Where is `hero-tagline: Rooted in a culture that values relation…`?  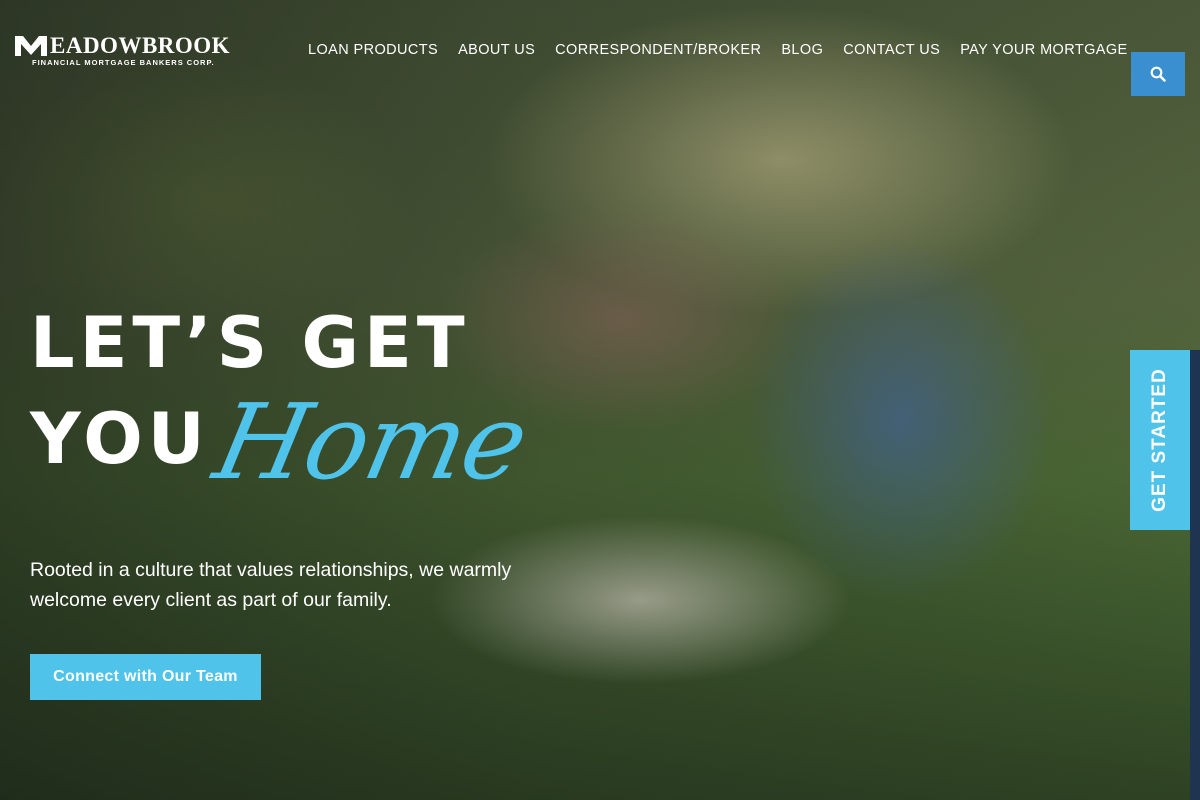
hero-tagline: Rooted in a culture that values relation… is located at coordinates (271, 585).